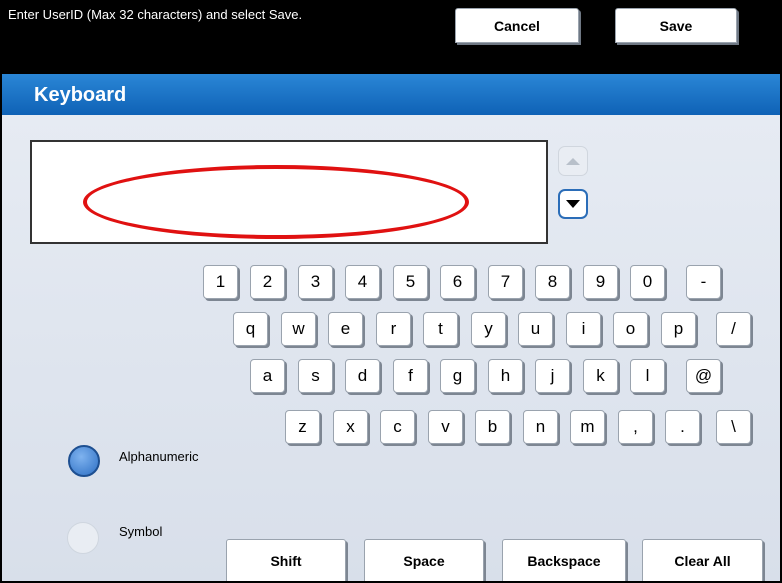 Image resolution: width=782 pixels, height=583 pixels. Describe the element at coordinates (682, 427) in the screenshot. I see `key-period: .` at that location.